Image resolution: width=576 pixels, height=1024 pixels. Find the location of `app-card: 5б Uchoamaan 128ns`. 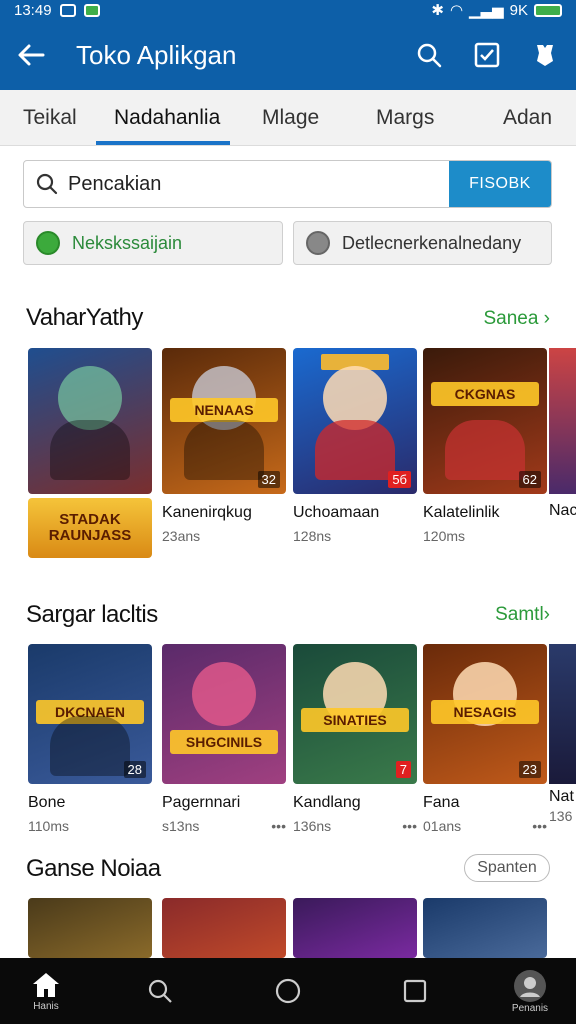

app-card: 5б Uchoamaan 128ns is located at coordinates (355, 446).